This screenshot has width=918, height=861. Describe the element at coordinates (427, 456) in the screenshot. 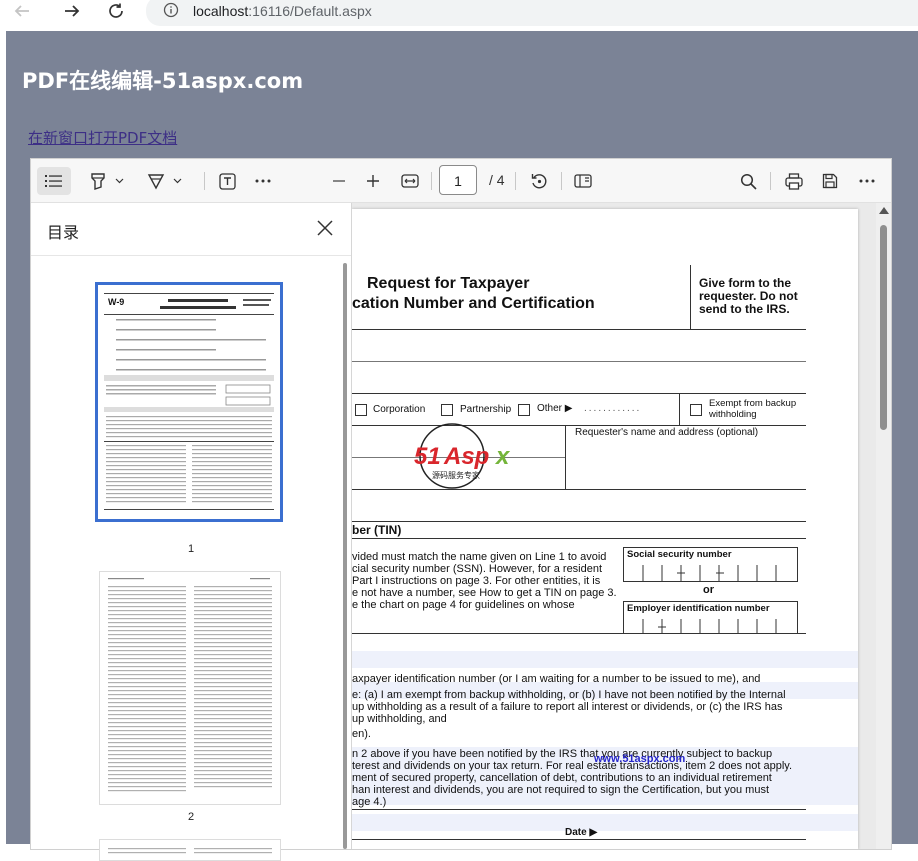

I see `svg-text: 51` at that location.